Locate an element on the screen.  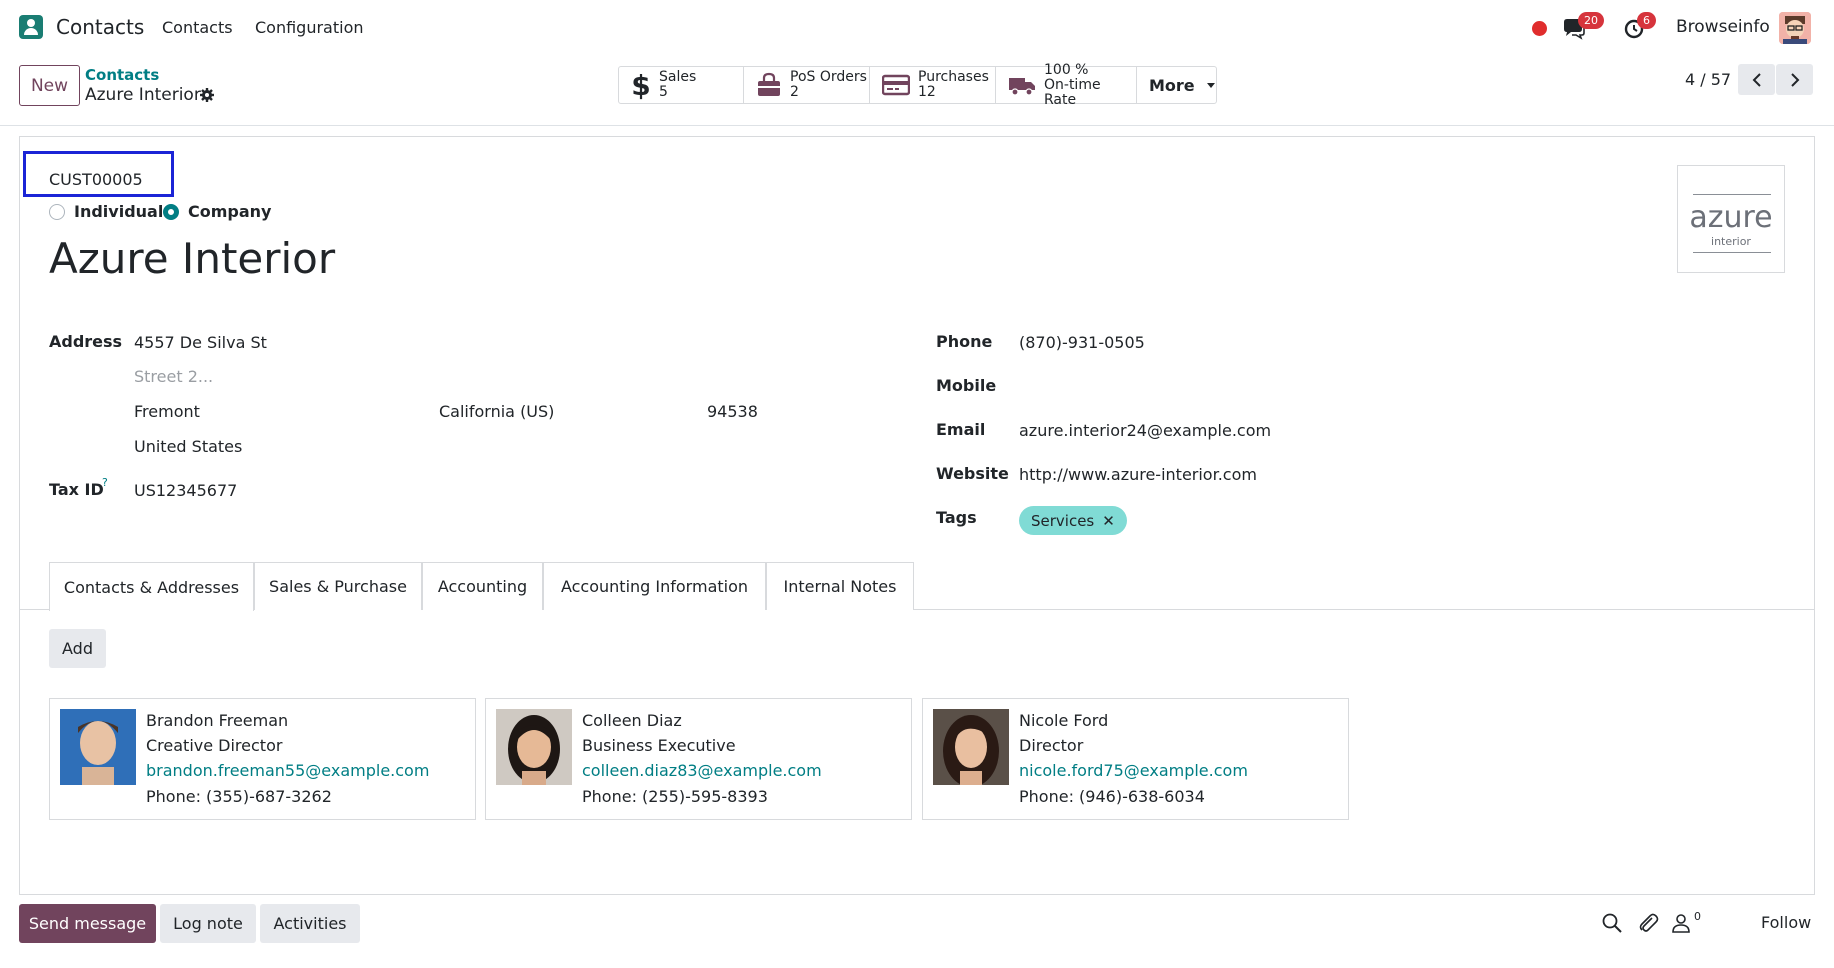
phone-field: (870)-931-0505 is located at coordinates (1082, 342).